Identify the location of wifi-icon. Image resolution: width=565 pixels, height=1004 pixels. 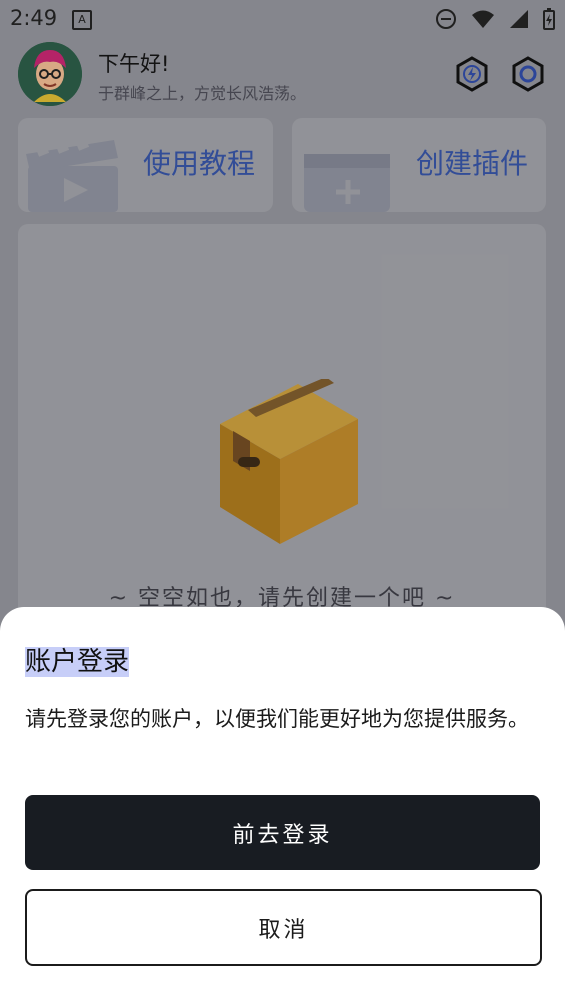
(483, 19).